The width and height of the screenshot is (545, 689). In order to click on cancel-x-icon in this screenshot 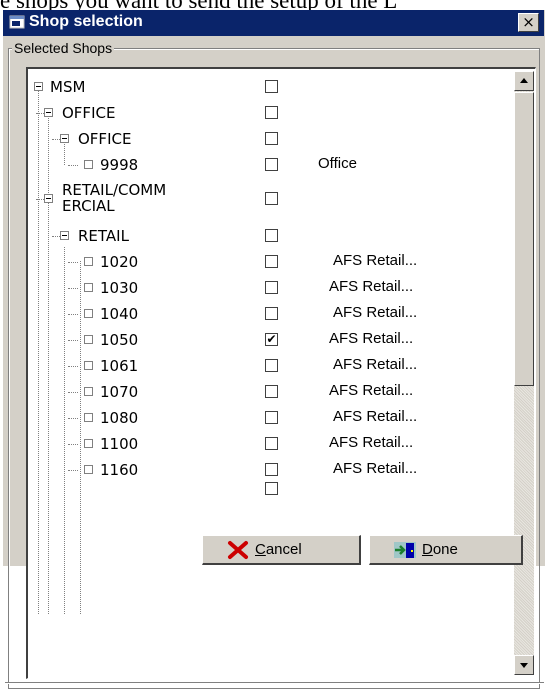, I will do `click(238, 550)`.